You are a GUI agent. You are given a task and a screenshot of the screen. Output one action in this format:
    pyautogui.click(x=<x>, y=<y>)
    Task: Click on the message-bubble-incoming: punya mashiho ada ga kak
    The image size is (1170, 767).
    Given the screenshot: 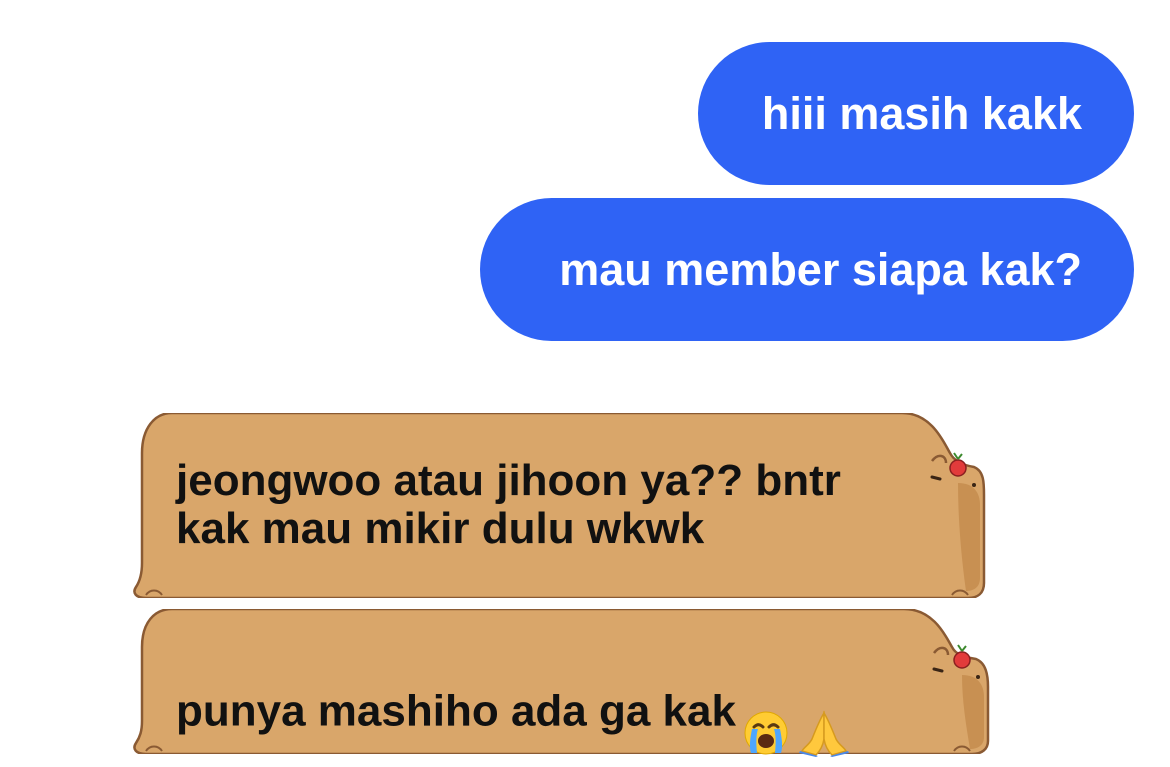 What is the action you would take?
    pyautogui.click(x=561, y=683)
    